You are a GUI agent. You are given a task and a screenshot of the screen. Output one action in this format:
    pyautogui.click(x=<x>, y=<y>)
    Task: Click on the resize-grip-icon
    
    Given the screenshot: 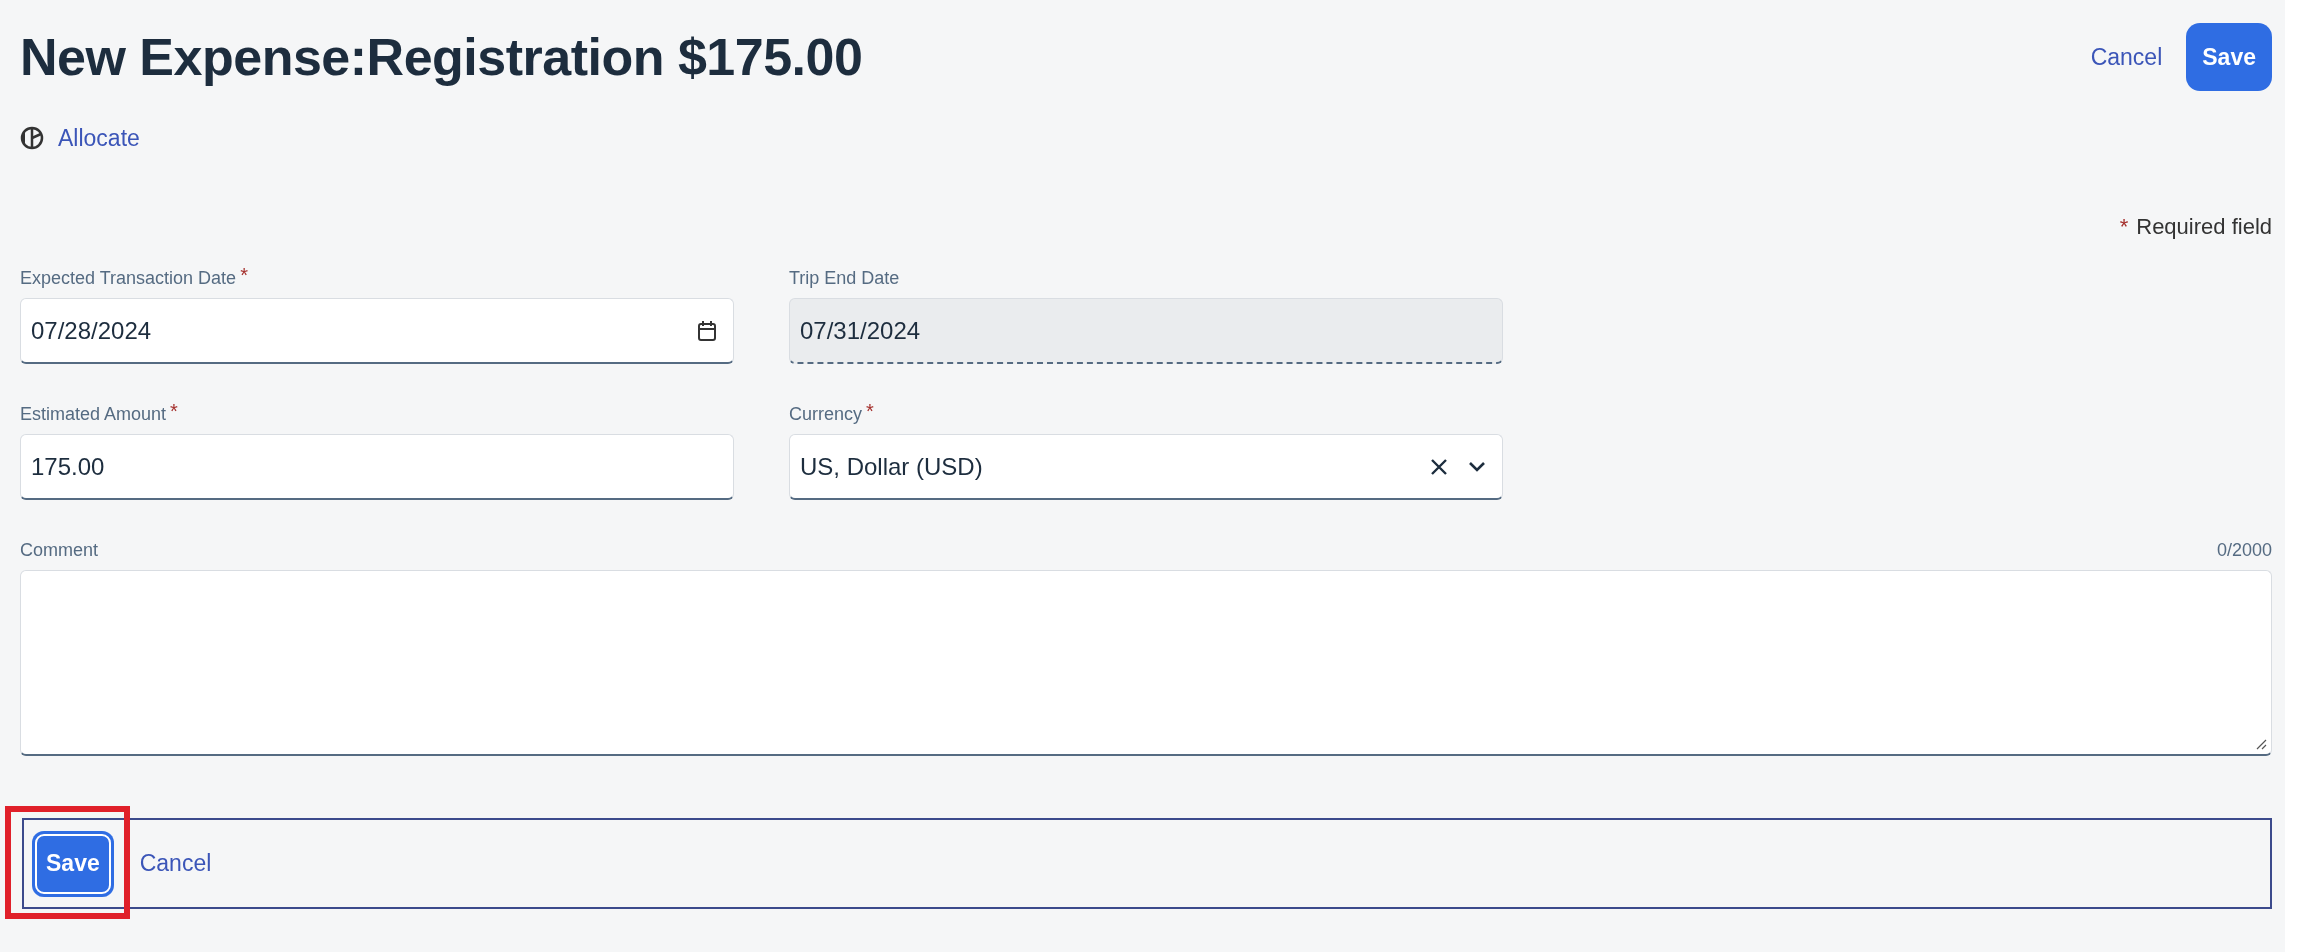 What is the action you would take?
    pyautogui.click(x=2261, y=744)
    